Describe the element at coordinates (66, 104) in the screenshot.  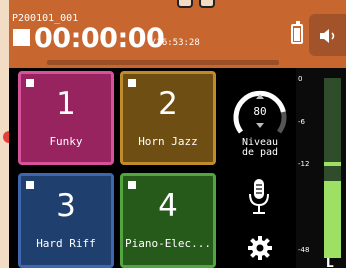
I see `pad-number: 1` at that location.